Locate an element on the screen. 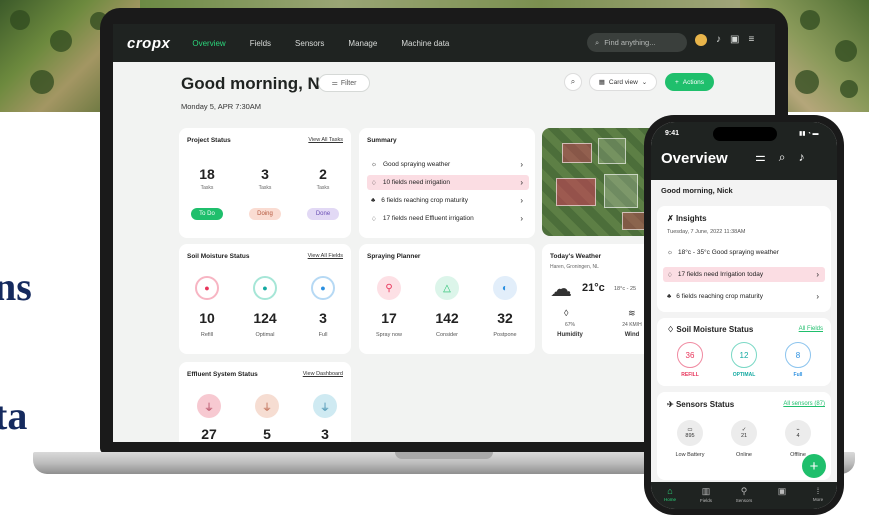  doing-pill: Doing is located at coordinates (265, 214).